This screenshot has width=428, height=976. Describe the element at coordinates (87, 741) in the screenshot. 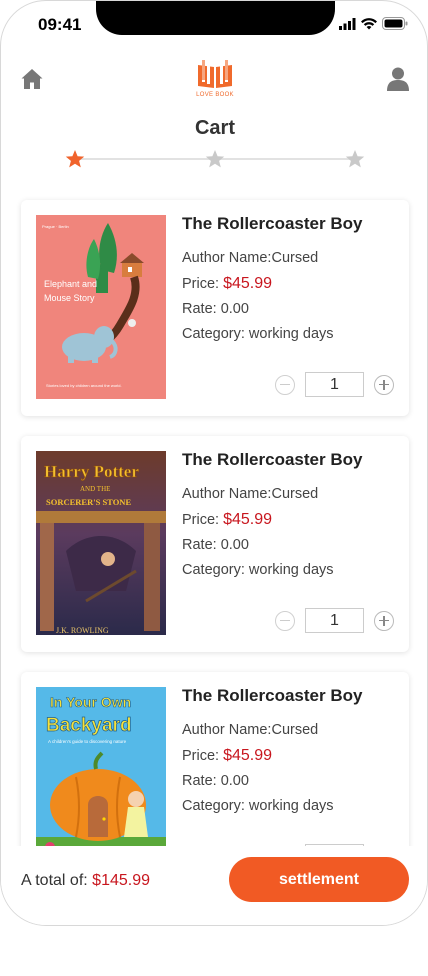

I see `cover-subtitle: A children's guide to discovering nature` at that location.